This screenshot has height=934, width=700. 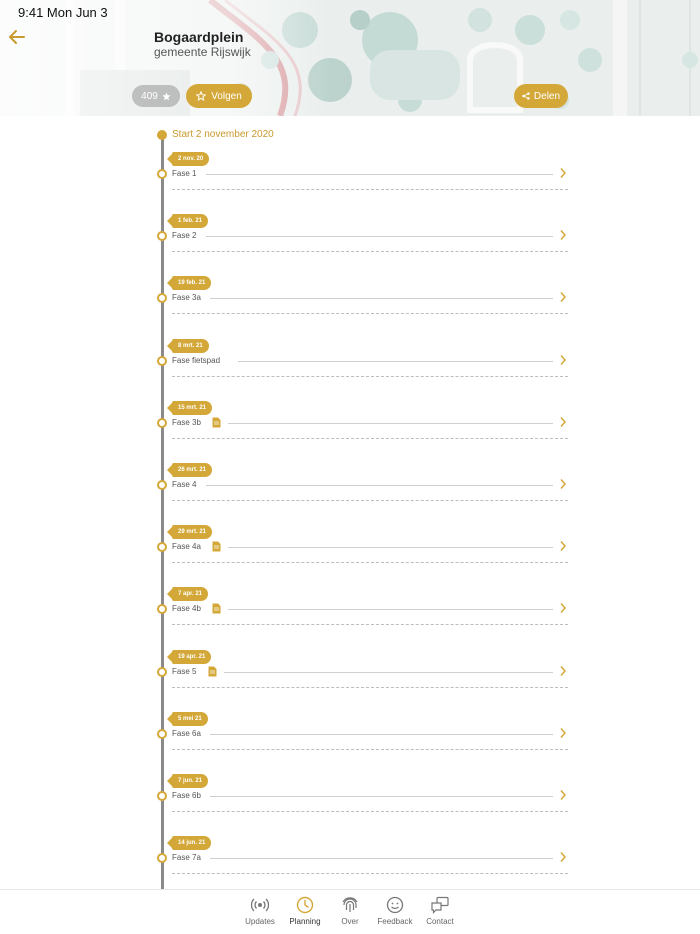 I want to click on follow-button: Volgen, so click(x=219, y=96).